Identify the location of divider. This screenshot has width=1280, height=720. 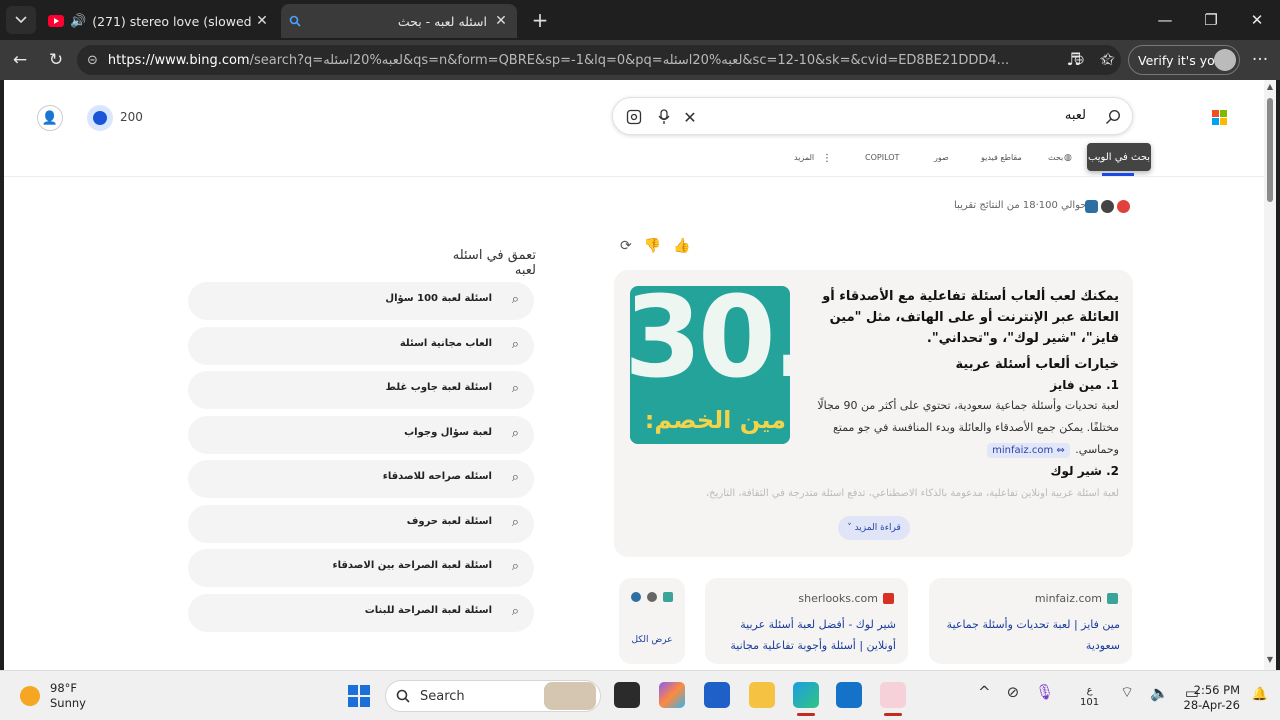
(634, 176).